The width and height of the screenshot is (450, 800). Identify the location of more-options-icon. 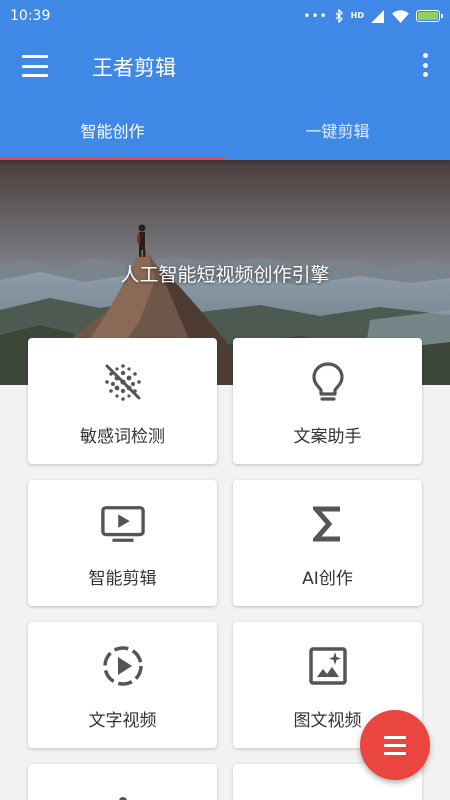
(425, 65).